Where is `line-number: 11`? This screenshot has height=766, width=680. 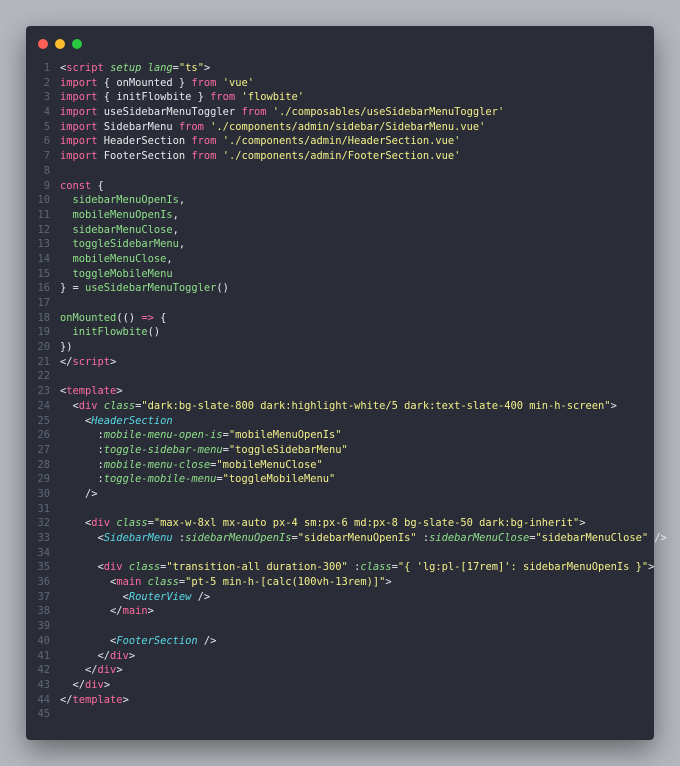 line-number: 11 is located at coordinates (43, 214).